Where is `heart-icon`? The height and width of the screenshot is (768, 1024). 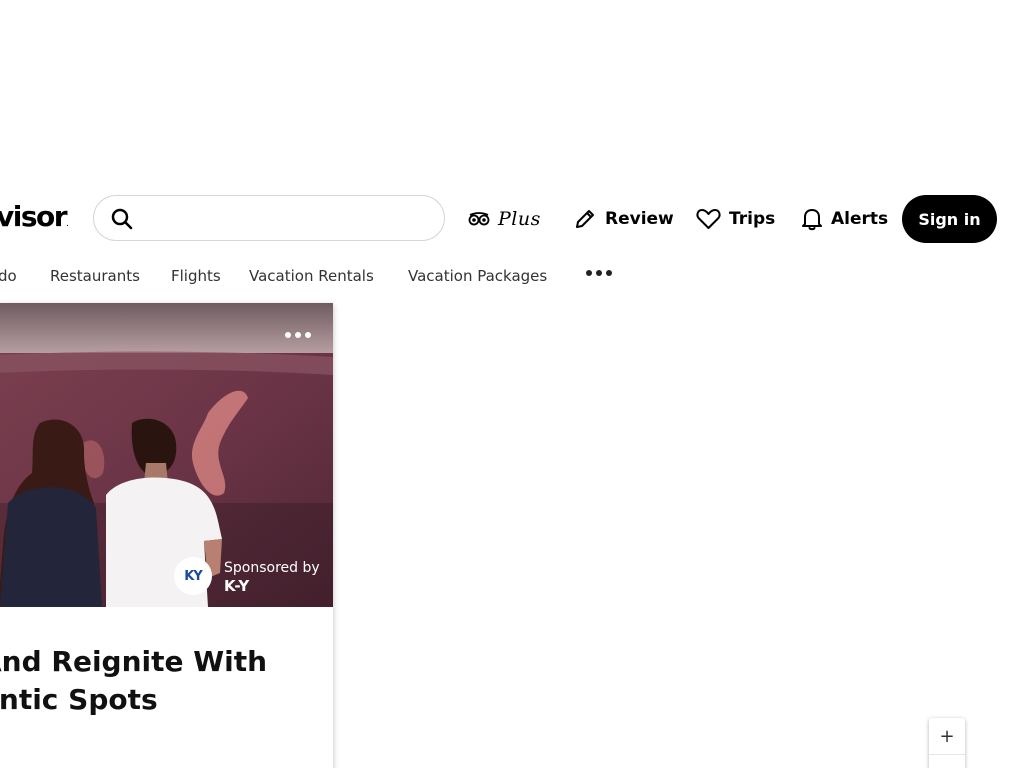 heart-icon is located at coordinates (708, 219).